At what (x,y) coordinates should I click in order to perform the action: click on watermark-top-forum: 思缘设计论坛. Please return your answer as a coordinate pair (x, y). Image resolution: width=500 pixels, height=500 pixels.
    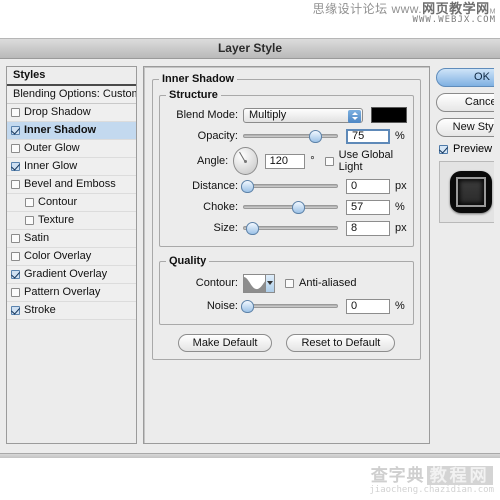
    Looking at the image, I should click on (350, 9).